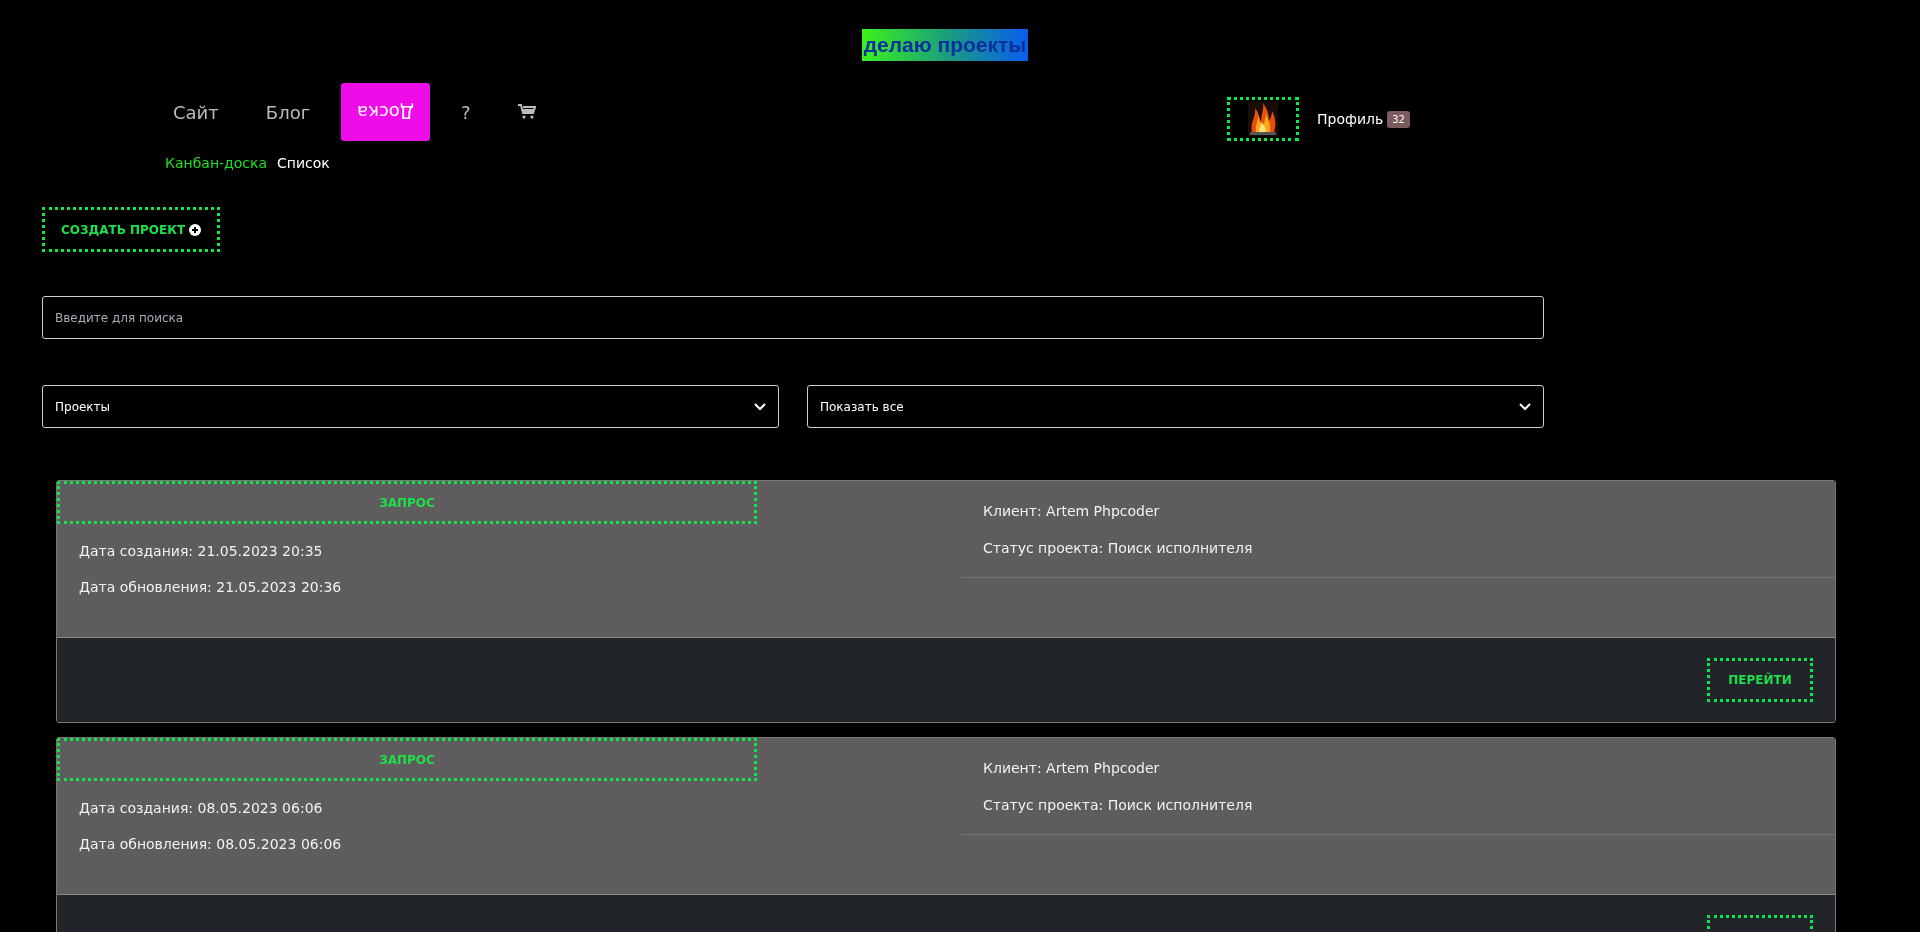 The width and height of the screenshot is (1920, 932). I want to click on open-button: ПЕРЕЙТИ, so click(1760, 680).